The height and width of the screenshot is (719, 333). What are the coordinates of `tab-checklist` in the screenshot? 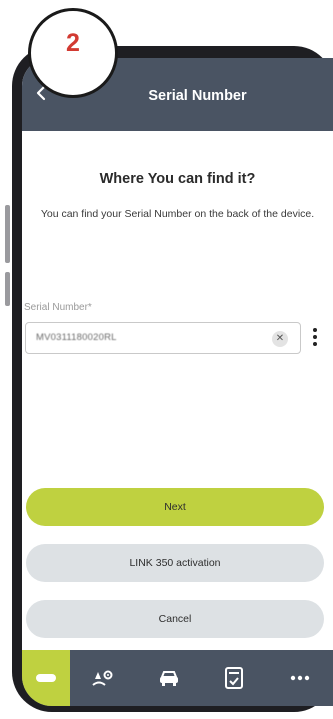 It's located at (235, 678).